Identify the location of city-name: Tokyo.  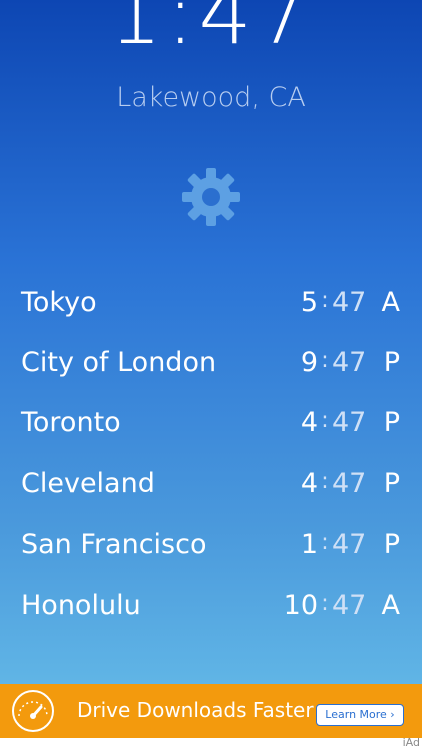
(59, 302).